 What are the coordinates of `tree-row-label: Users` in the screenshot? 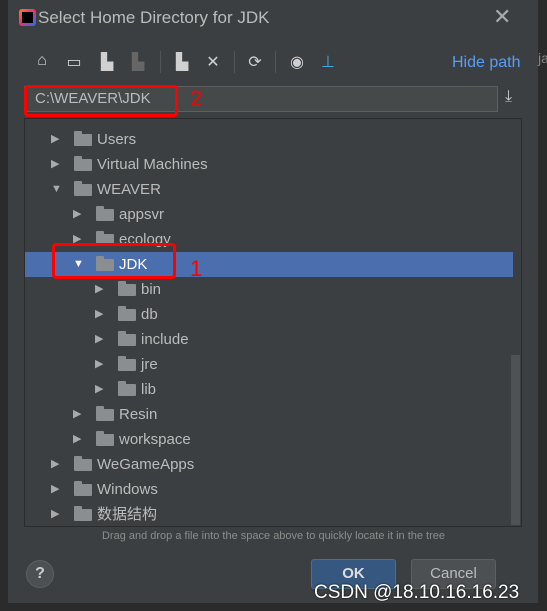 It's located at (117, 139).